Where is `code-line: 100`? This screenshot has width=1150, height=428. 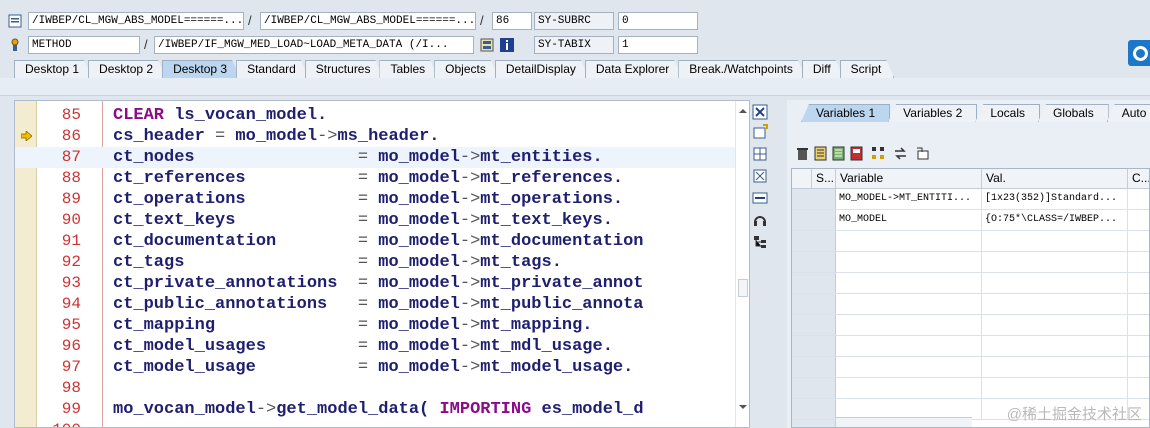 code-line: 100 is located at coordinates (382, 423).